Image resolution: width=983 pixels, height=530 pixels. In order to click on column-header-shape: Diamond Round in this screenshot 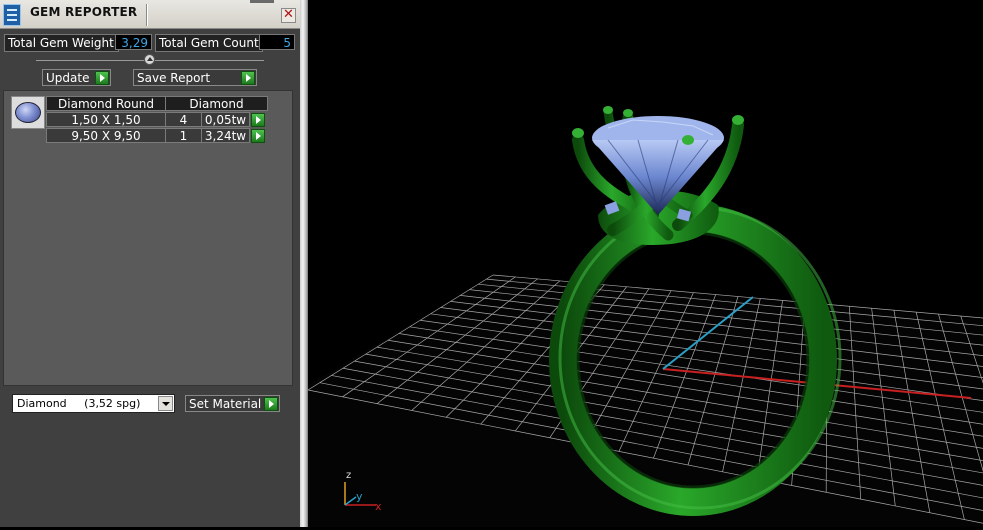, I will do `click(106, 103)`.